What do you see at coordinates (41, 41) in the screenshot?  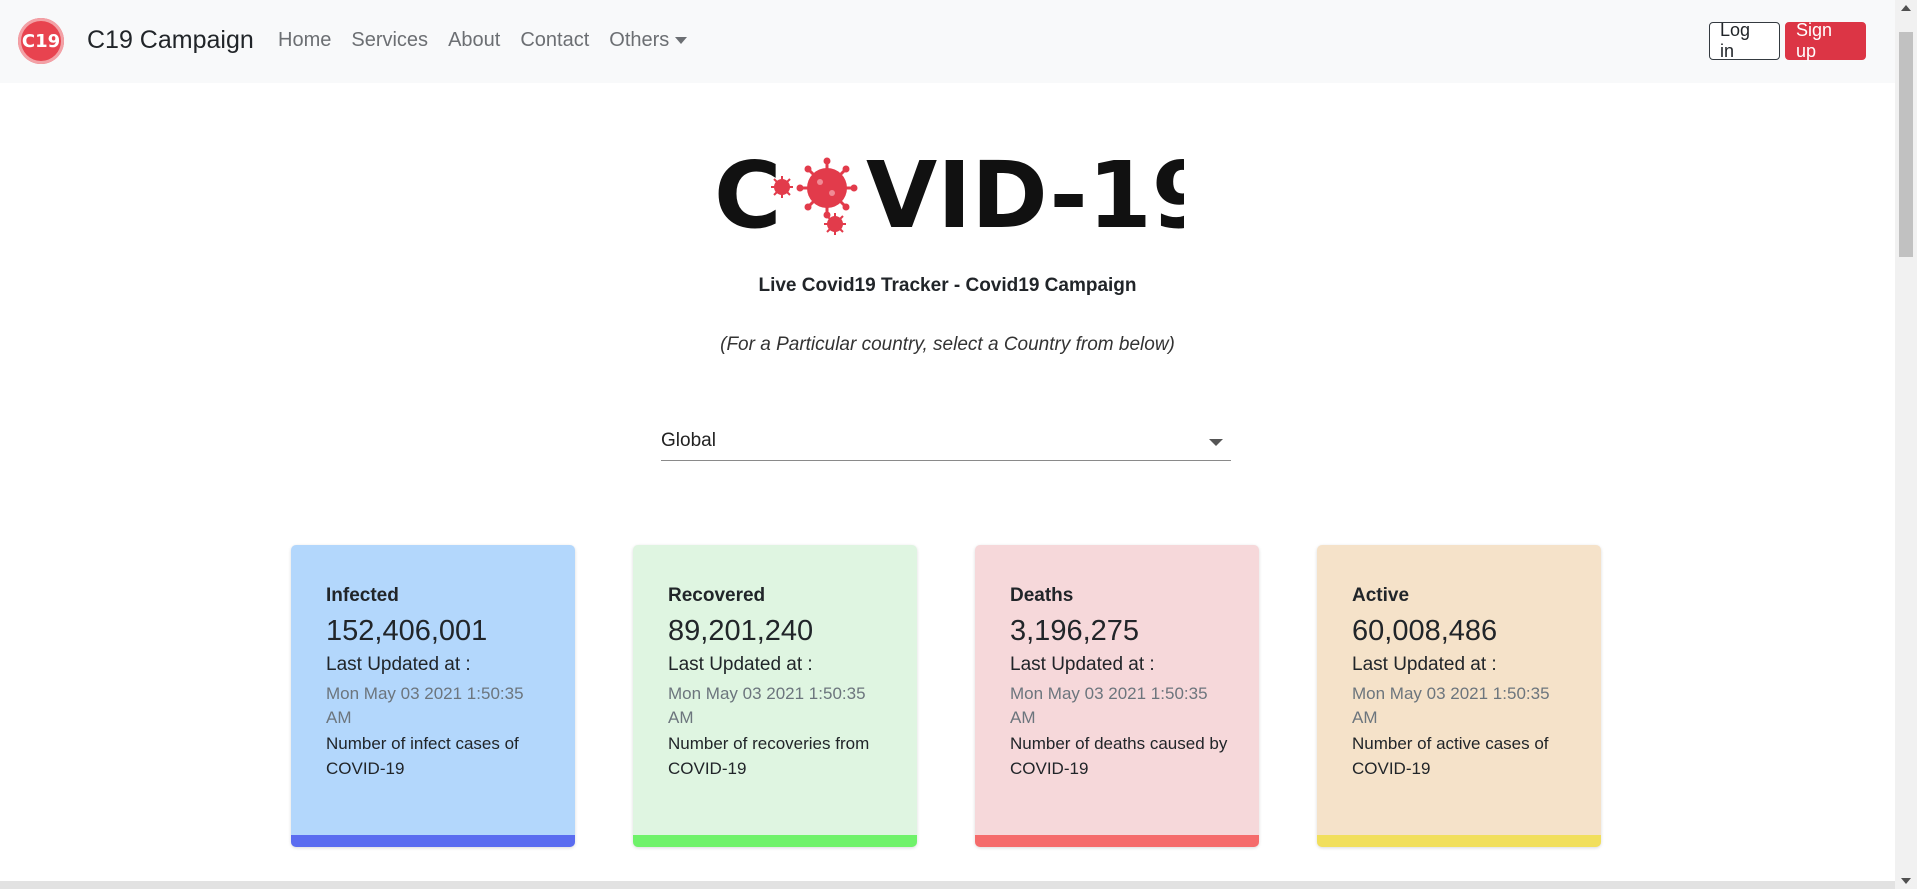 I see `brand-logo: C19` at bounding box center [41, 41].